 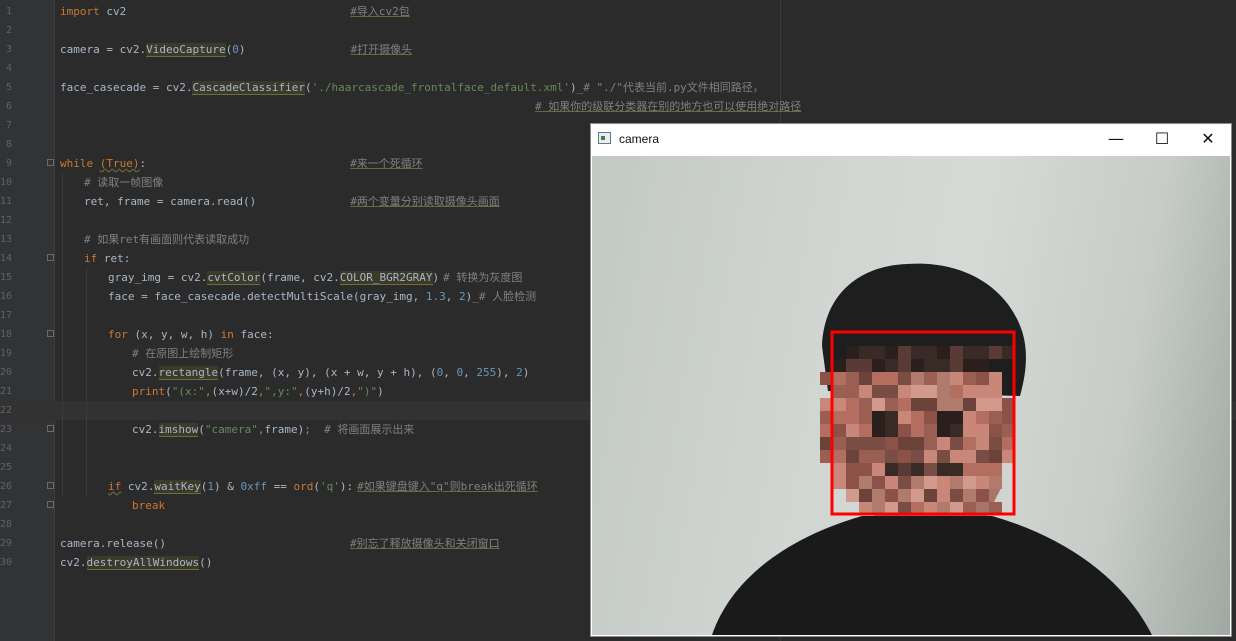 What do you see at coordinates (236, 49) in the screenshot?
I see `code-text: camera = cv2.VideoCapture(0) #打开摄像头` at bounding box center [236, 49].